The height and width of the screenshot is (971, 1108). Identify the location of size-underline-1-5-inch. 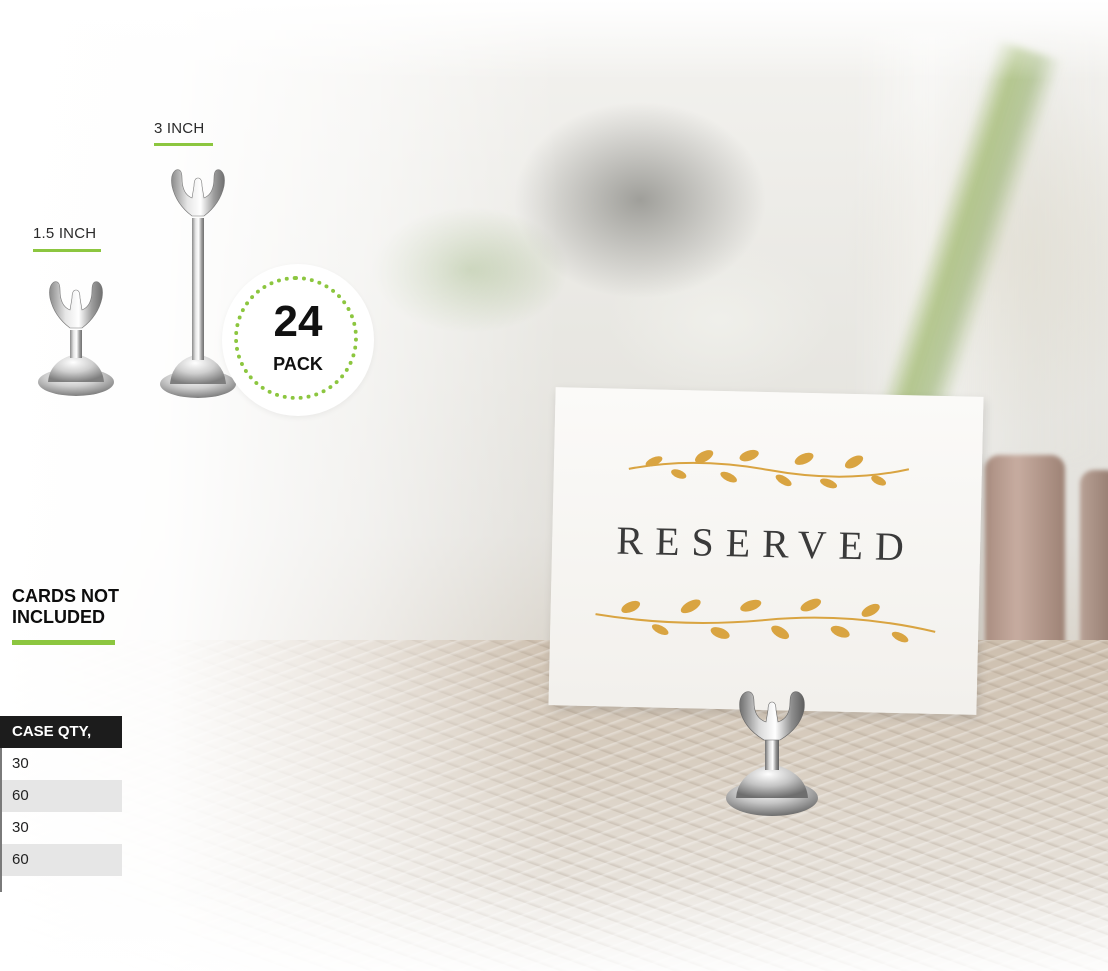
(67, 250).